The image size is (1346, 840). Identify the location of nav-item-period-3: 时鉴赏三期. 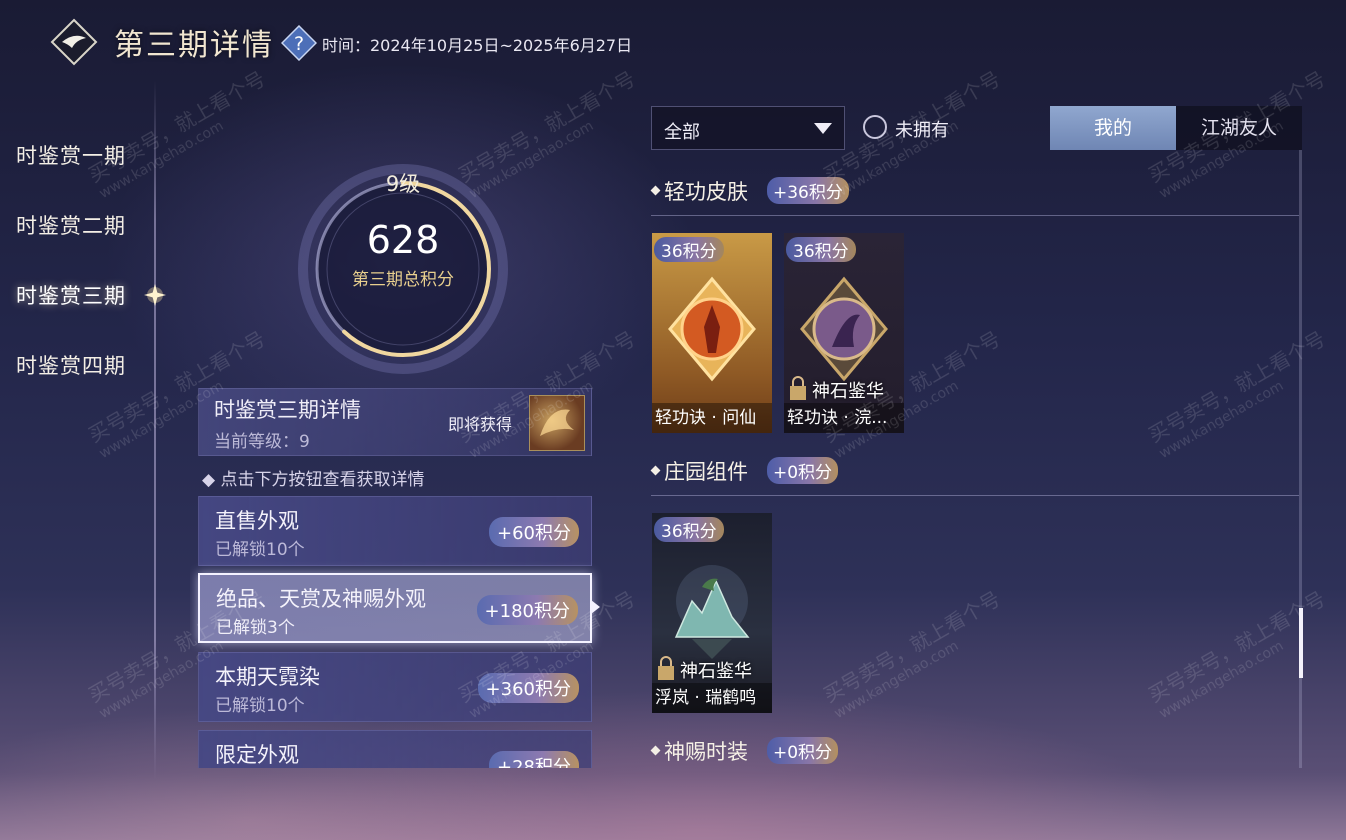
(71, 295).